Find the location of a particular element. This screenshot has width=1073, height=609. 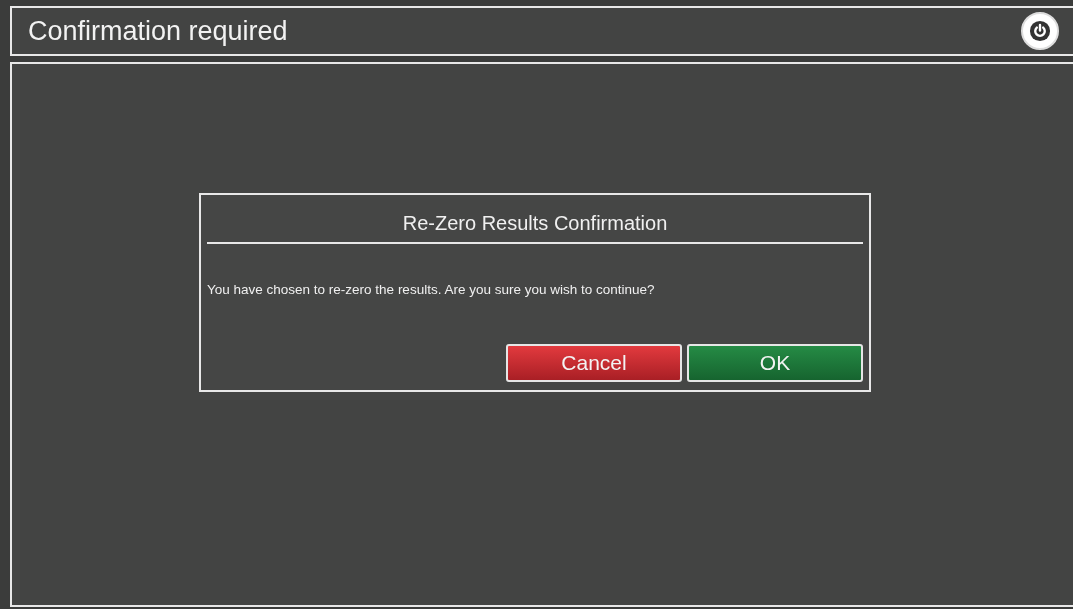

dialog-message: You have chosen to re-zero the results. Are you sure you wish to continue? is located at coordinates (431, 289).